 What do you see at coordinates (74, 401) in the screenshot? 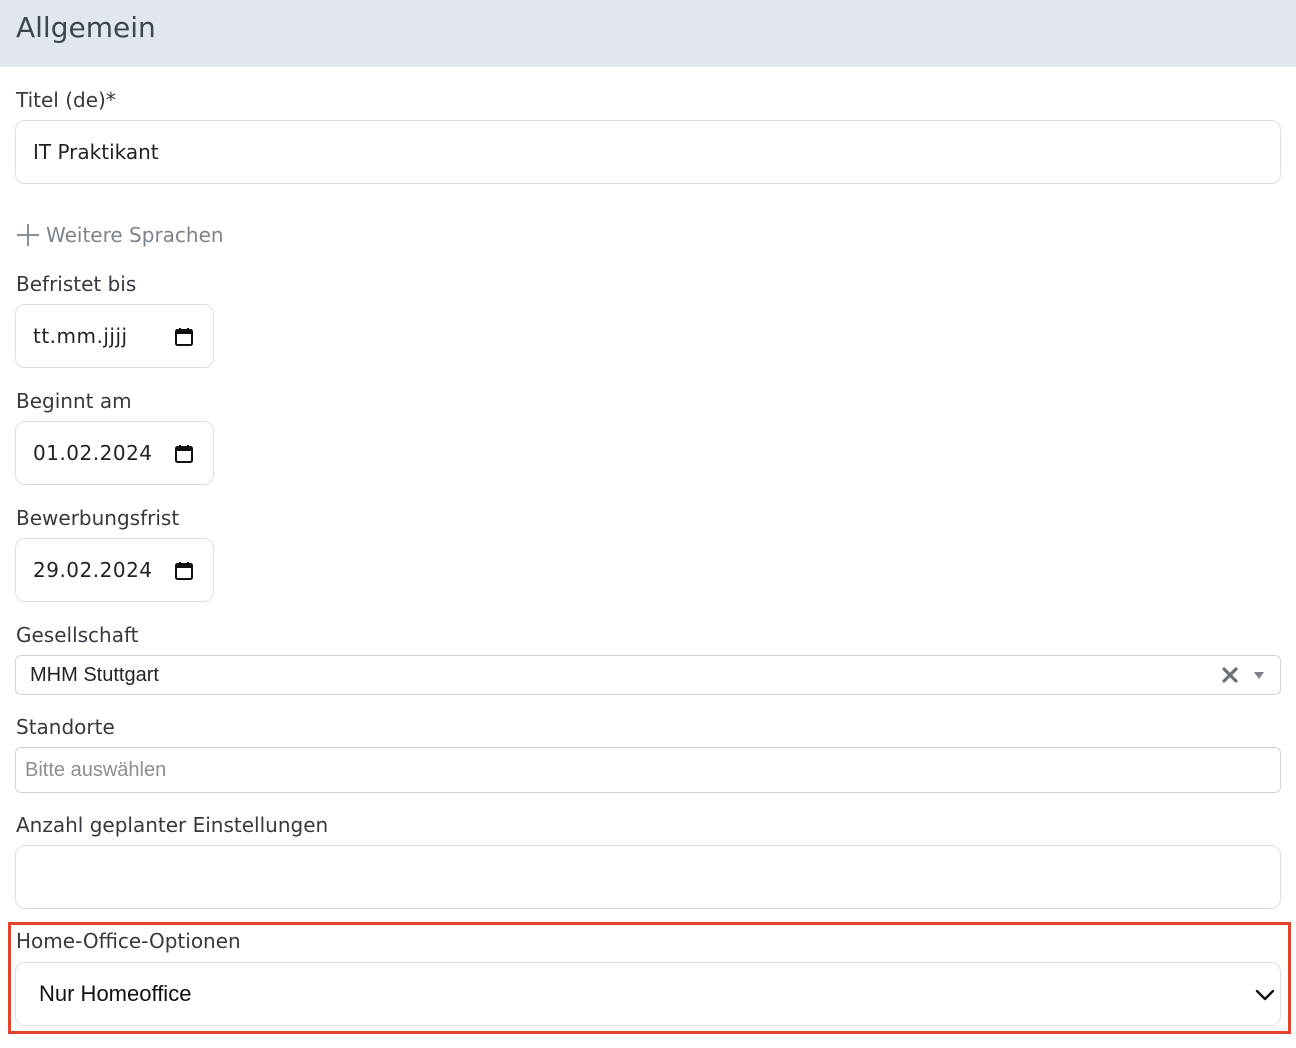
I see `beginnt-am-label: Beginnt am` at bounding box center [74, 401].